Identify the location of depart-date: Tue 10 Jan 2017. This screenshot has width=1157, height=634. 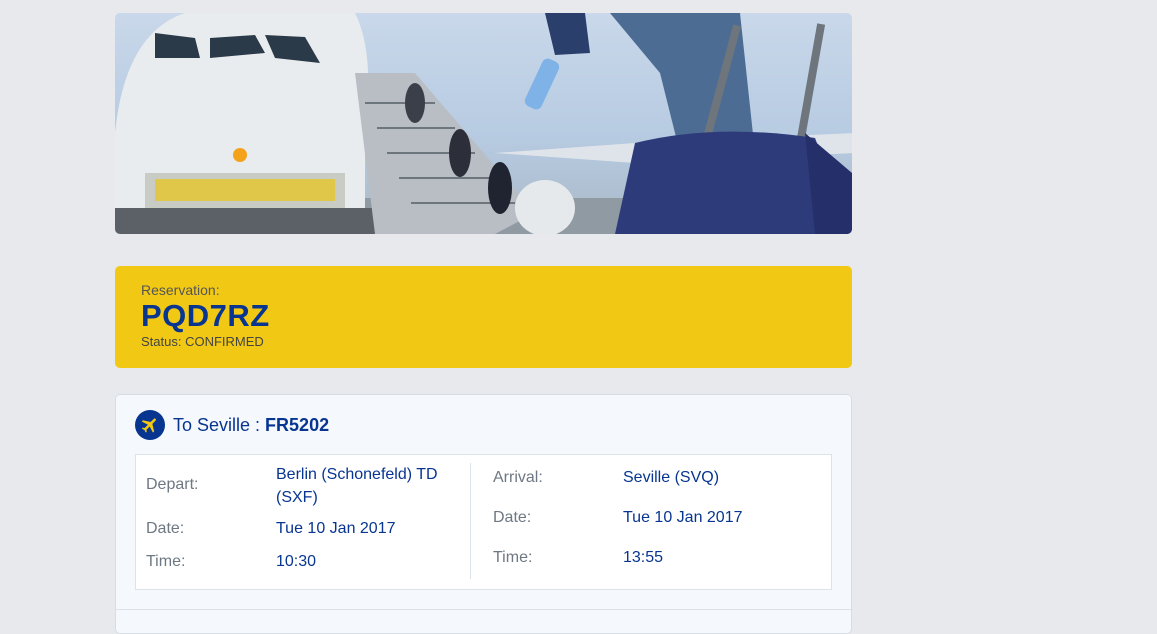
(336, 528).